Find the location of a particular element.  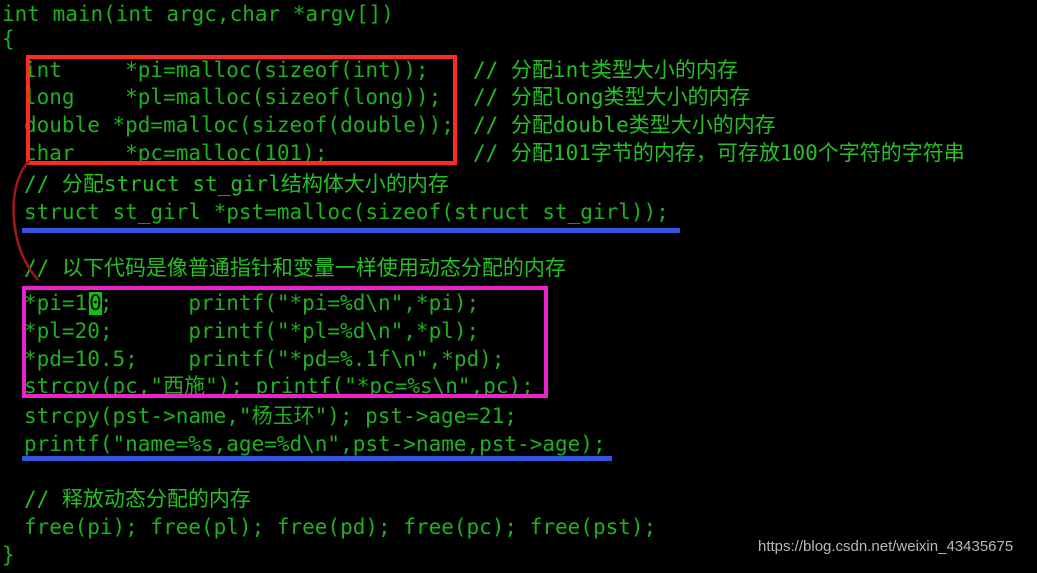

trailing-comment-0: // 分配int类型大小的内存 is located at coordinates (605, 70).